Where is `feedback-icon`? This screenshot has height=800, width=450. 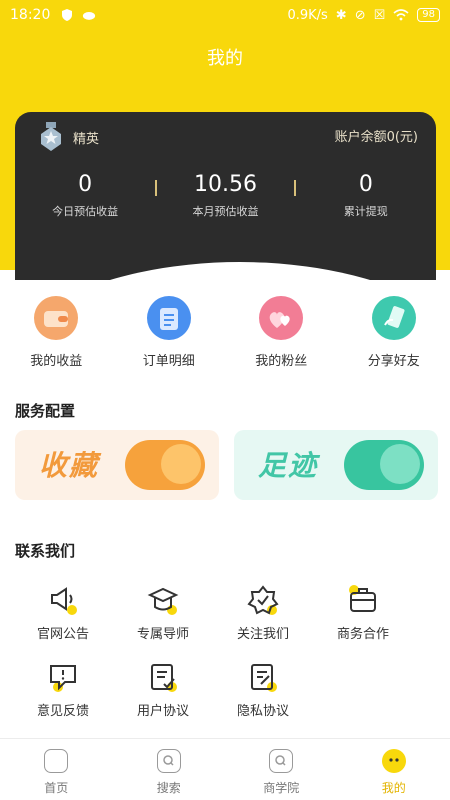
feedback-icon is located at coordinates (63, 677).